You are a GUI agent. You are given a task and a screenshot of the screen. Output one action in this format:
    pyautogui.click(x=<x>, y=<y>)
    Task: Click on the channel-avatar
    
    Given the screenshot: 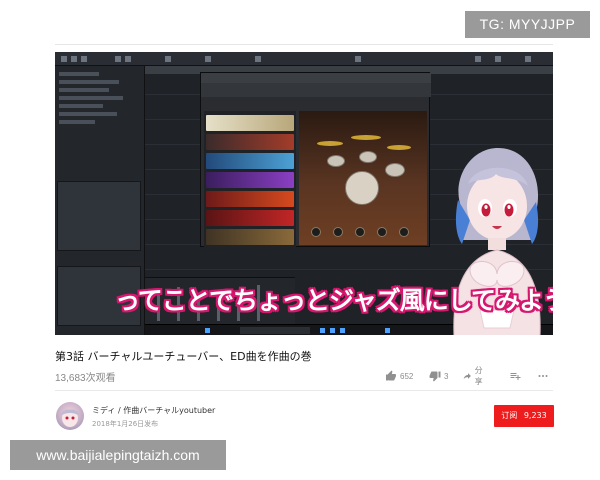 What is the action you would take?
    pyautogui.click(x=70, y=416)
    